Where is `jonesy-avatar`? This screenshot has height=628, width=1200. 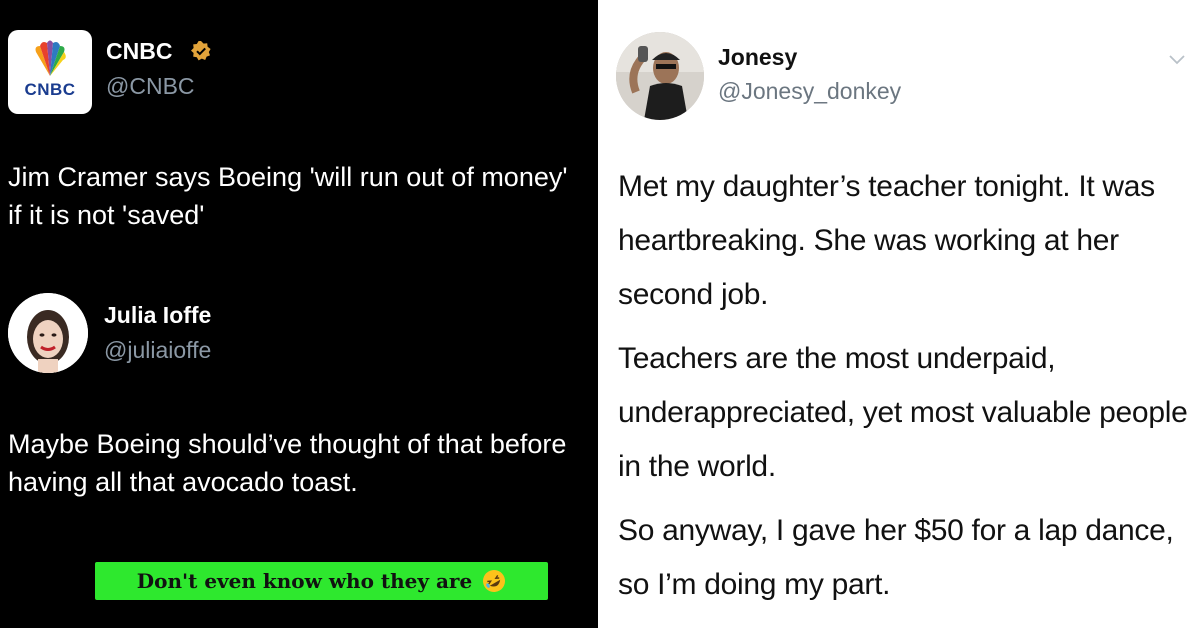
jonesy-avatar is located at coordinates (660, 76).